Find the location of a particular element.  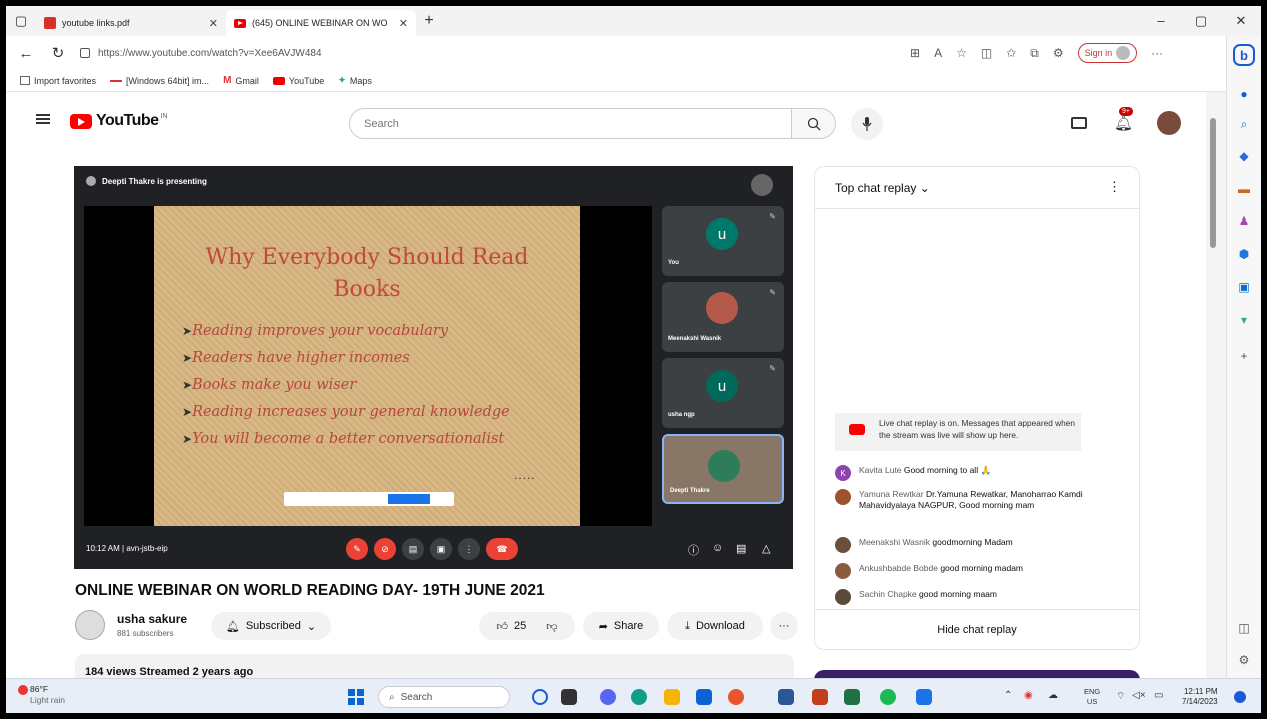

language-indicator: ENG US is located at coordinates (1092, 697).